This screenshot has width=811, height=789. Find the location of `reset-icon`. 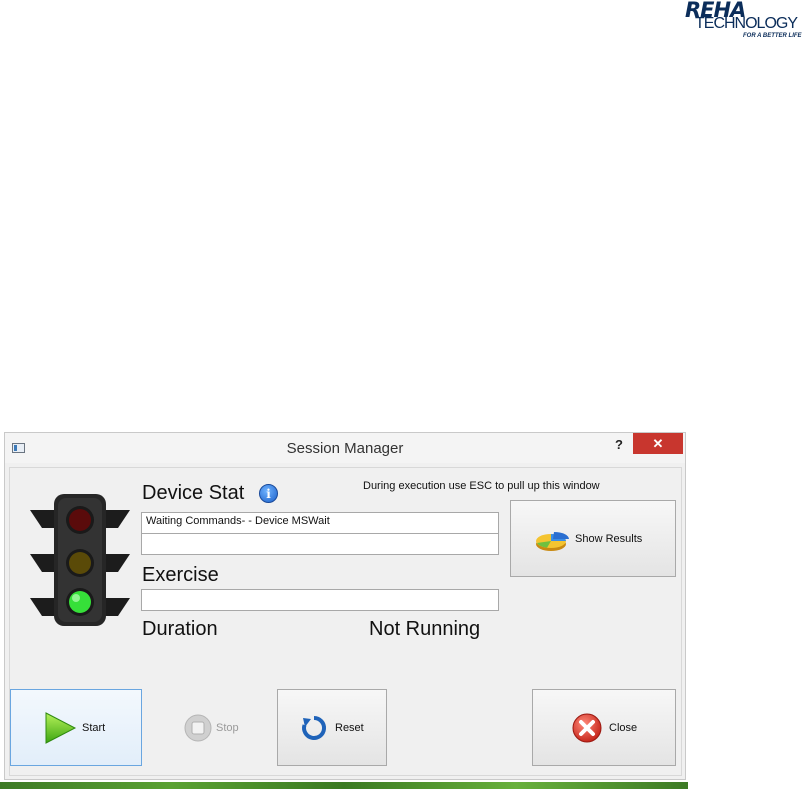

reset-icon is located at coordinates (314, 727).